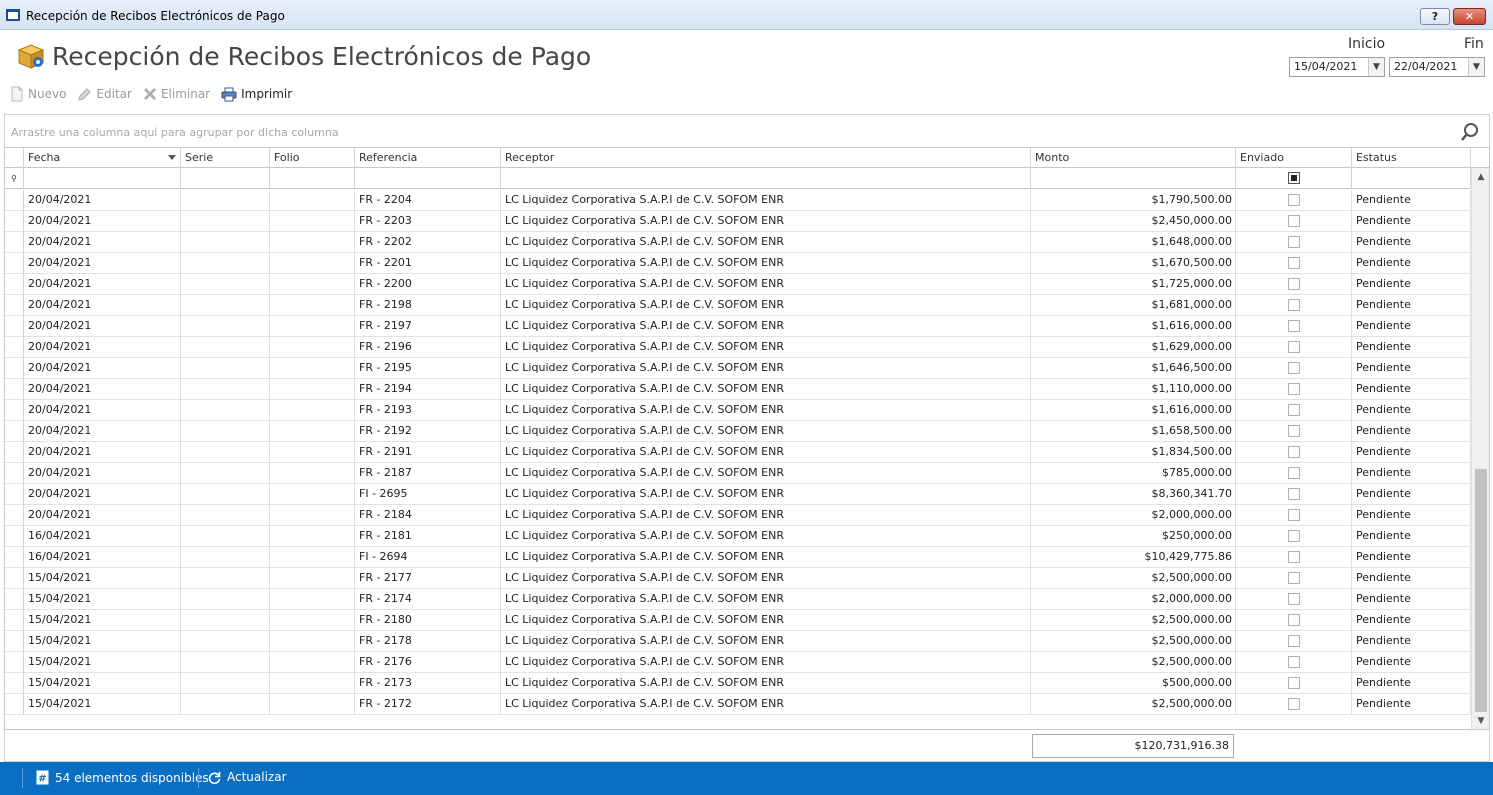 Image resolution: width=1493 pixels, height=795 pixels. Describe the element at coordinates (247, 777) in the screenshot. I see `refresh-button: Actualizar` at that location.